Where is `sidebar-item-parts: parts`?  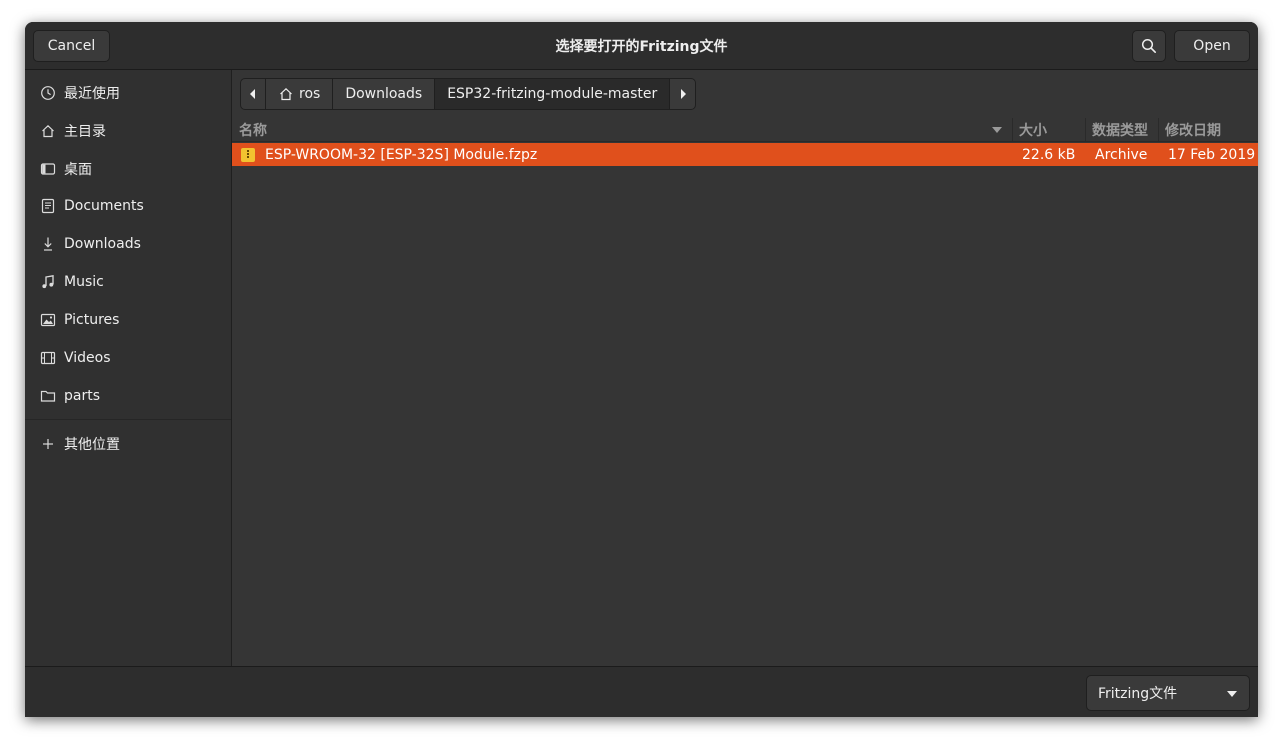 sidebar-item-parts: parts is located at coordinates (128, 396).